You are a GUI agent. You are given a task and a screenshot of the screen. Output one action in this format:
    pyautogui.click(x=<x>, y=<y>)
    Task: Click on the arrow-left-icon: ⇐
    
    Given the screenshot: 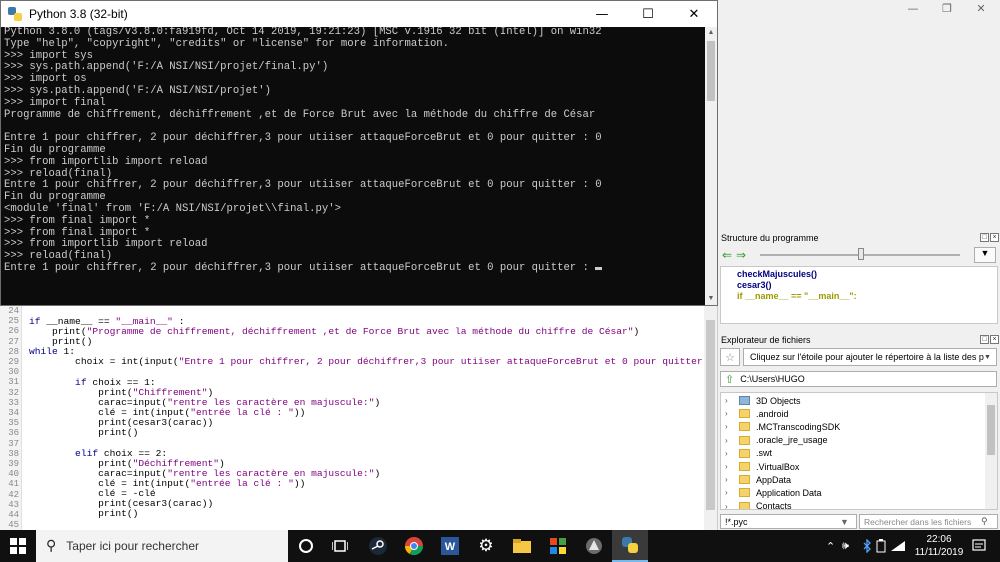 What is the action you would take?
    pyautogui.click(x=727, y=255)
    